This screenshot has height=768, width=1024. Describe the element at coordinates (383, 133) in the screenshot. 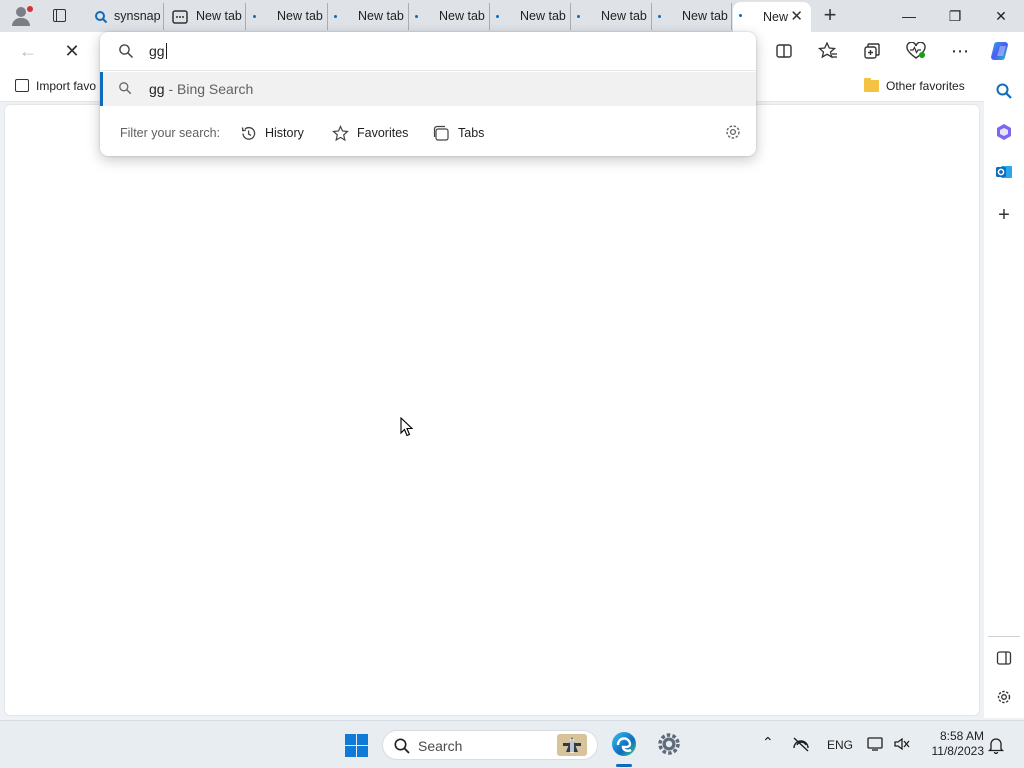

I see `filter-favorites-label: Favorites` at that location.